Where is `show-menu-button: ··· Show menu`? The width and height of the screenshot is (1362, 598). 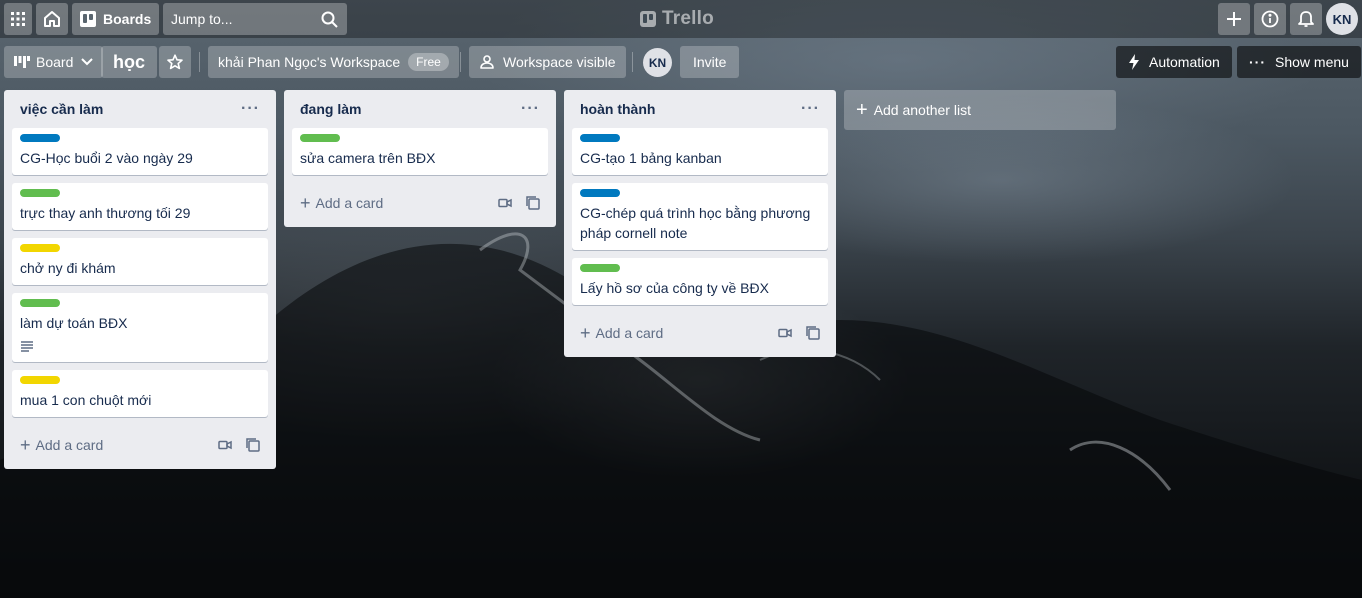
show-menu-button: ··· Show menu is located at coordinates (1299, 62).